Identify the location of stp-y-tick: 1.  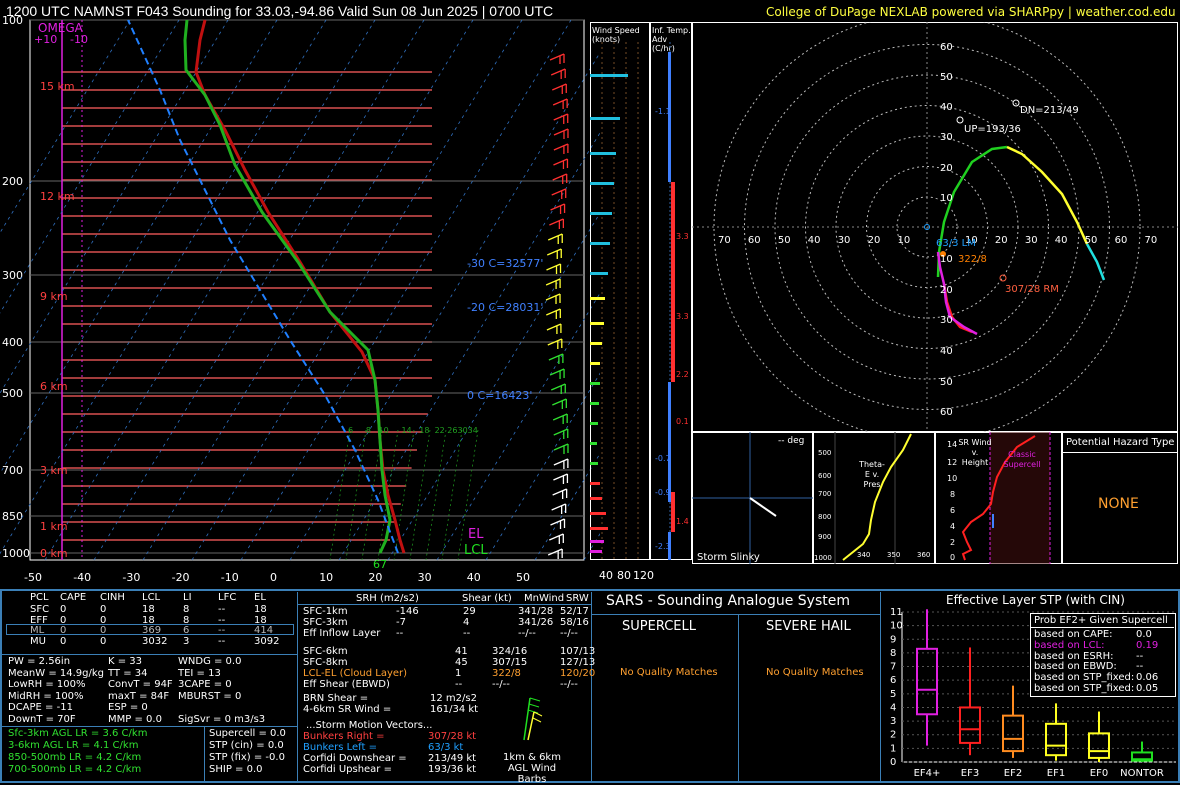
(893, 748).